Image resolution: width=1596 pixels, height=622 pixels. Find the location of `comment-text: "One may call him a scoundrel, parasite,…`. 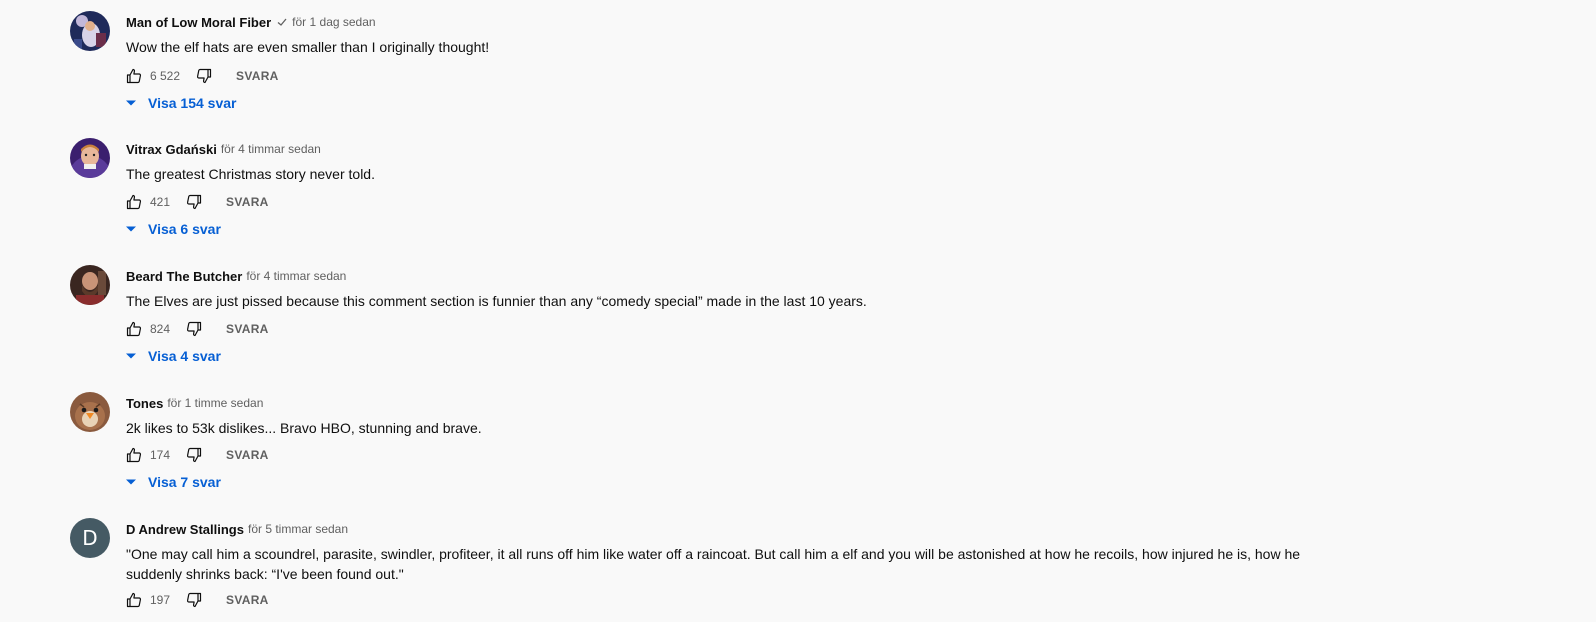

comment-text: "One may call him a scoundrel, parasite,… is located at coordinates (713, 564).